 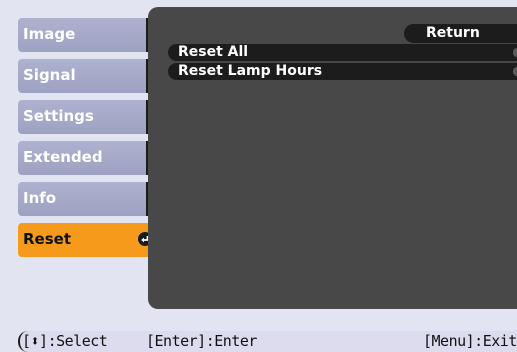 What do you see at coordinates (49, 34) in the screenshot?
I see `menu-item-label: Image` at bounding box center [49, 34].